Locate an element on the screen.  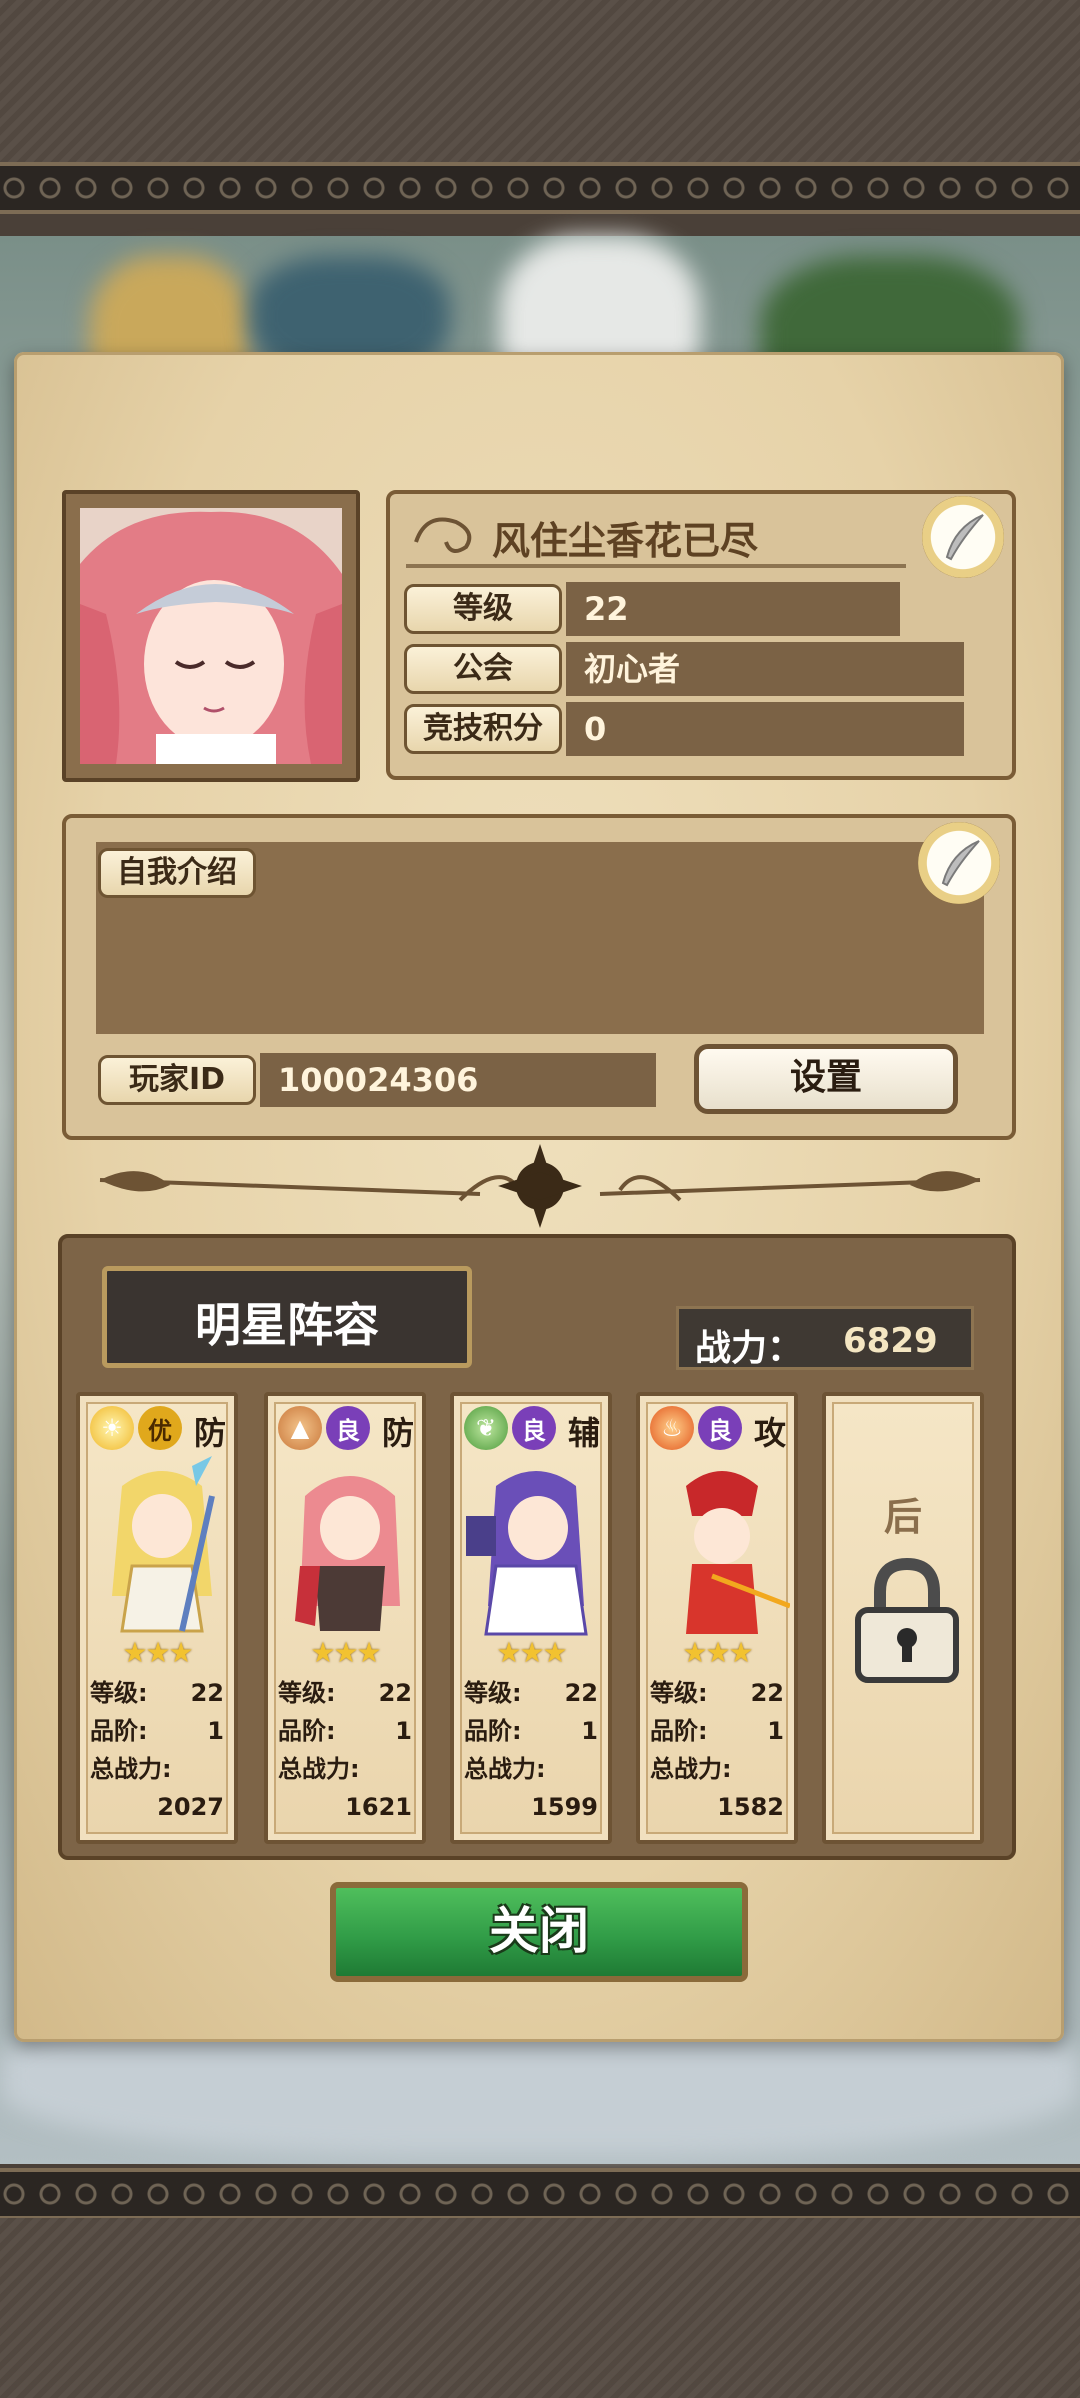
close-button: 关闭 is located at coordinates (539, 1932).